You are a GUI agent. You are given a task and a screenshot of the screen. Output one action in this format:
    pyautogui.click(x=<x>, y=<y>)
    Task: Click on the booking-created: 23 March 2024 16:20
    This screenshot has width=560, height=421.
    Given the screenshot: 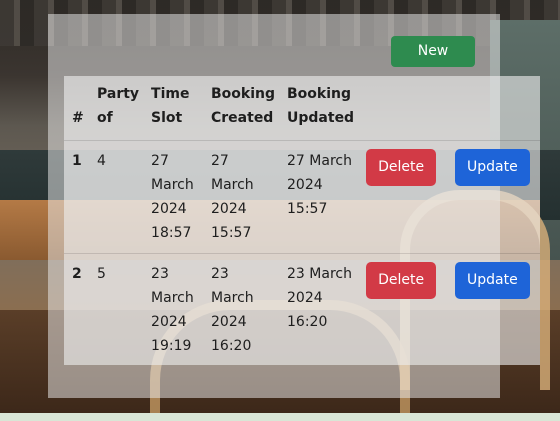 What is the action you would take?
    pyautogui.click(x=232, y=310)
    